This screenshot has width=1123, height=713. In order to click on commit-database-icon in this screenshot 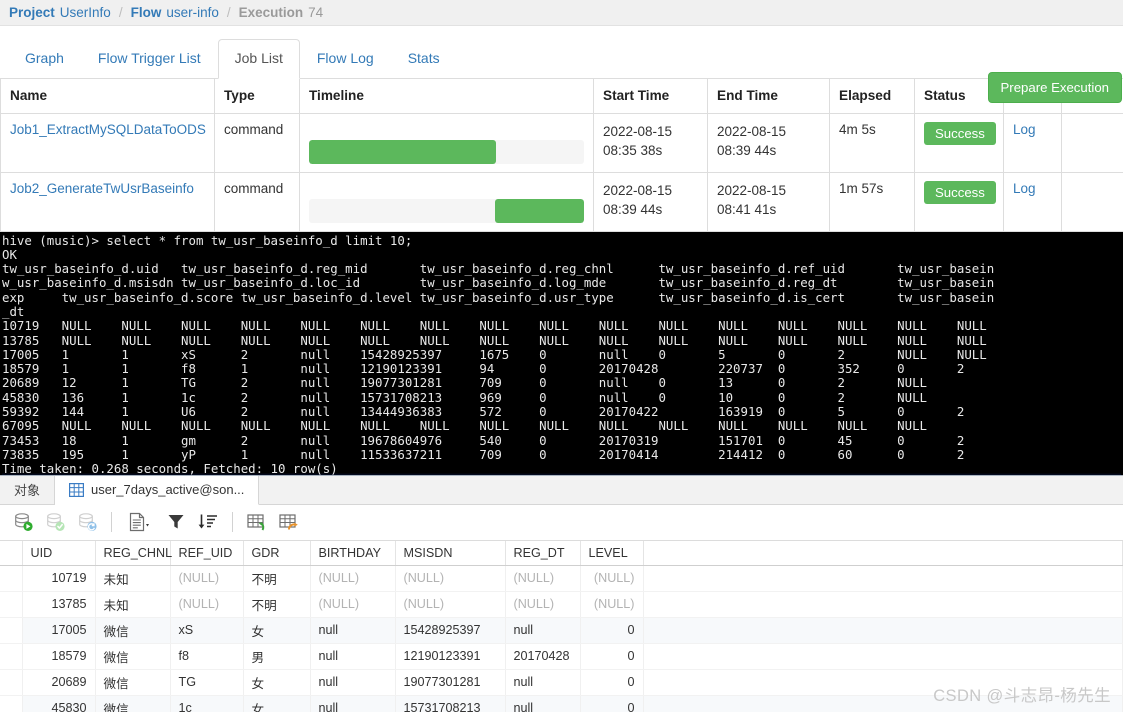, I will do `click(55, 522)`.